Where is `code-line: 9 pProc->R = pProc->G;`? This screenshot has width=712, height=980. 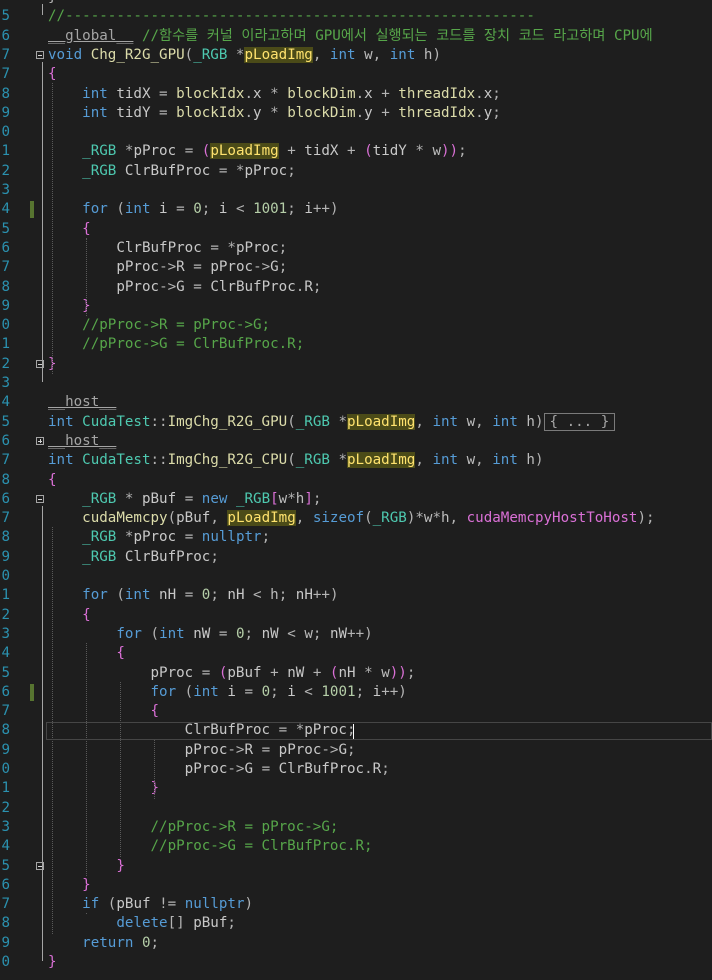 code-line: 9 pProc->R = pProc->G; is located at coordinates (356, 750).